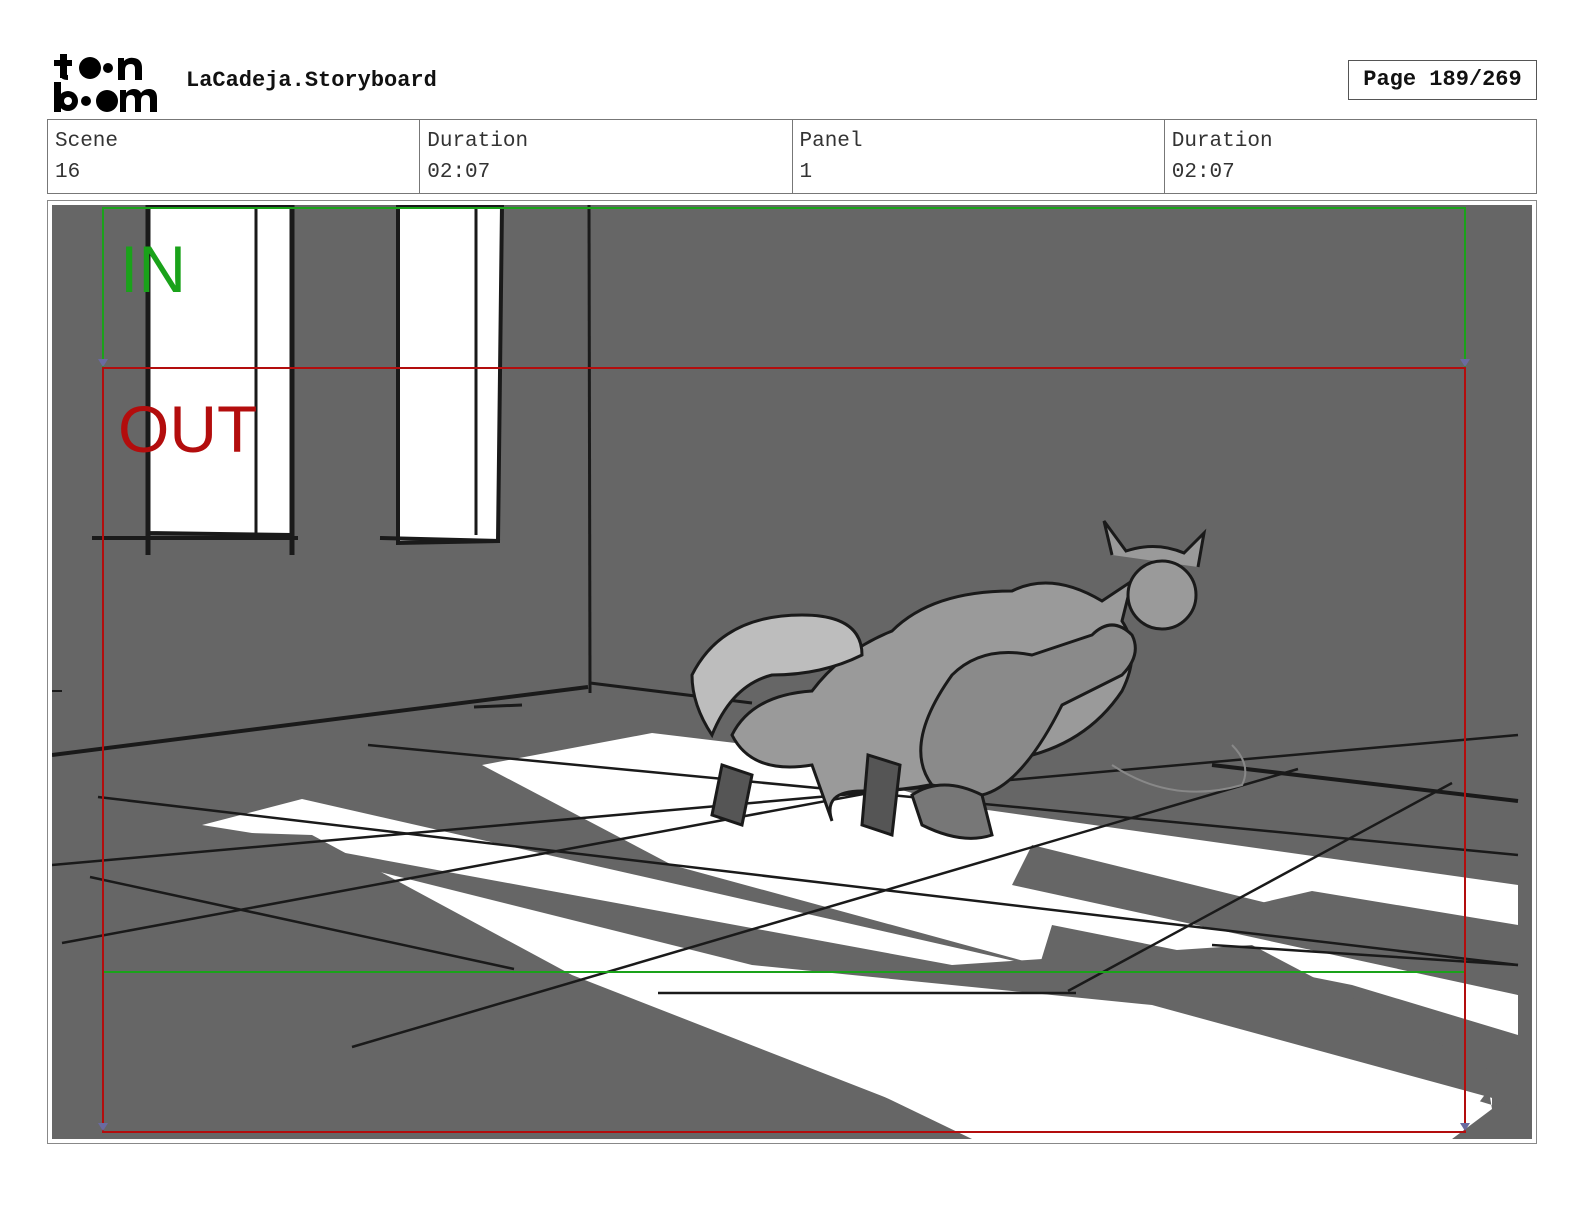 Image resolution: width=1584 pixels, height=1224 pixels. Describe the element at coordinates (459, 172) in the screenshot. I see `scene-duration-value: 02:07` at that location.